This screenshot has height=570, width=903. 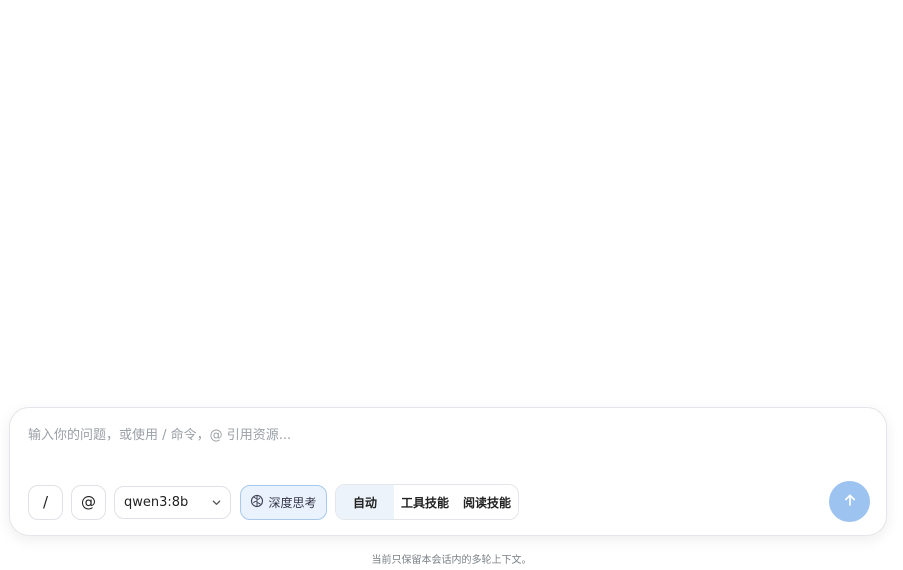 I want to click on brain-icon, so click(x=259, y=502).